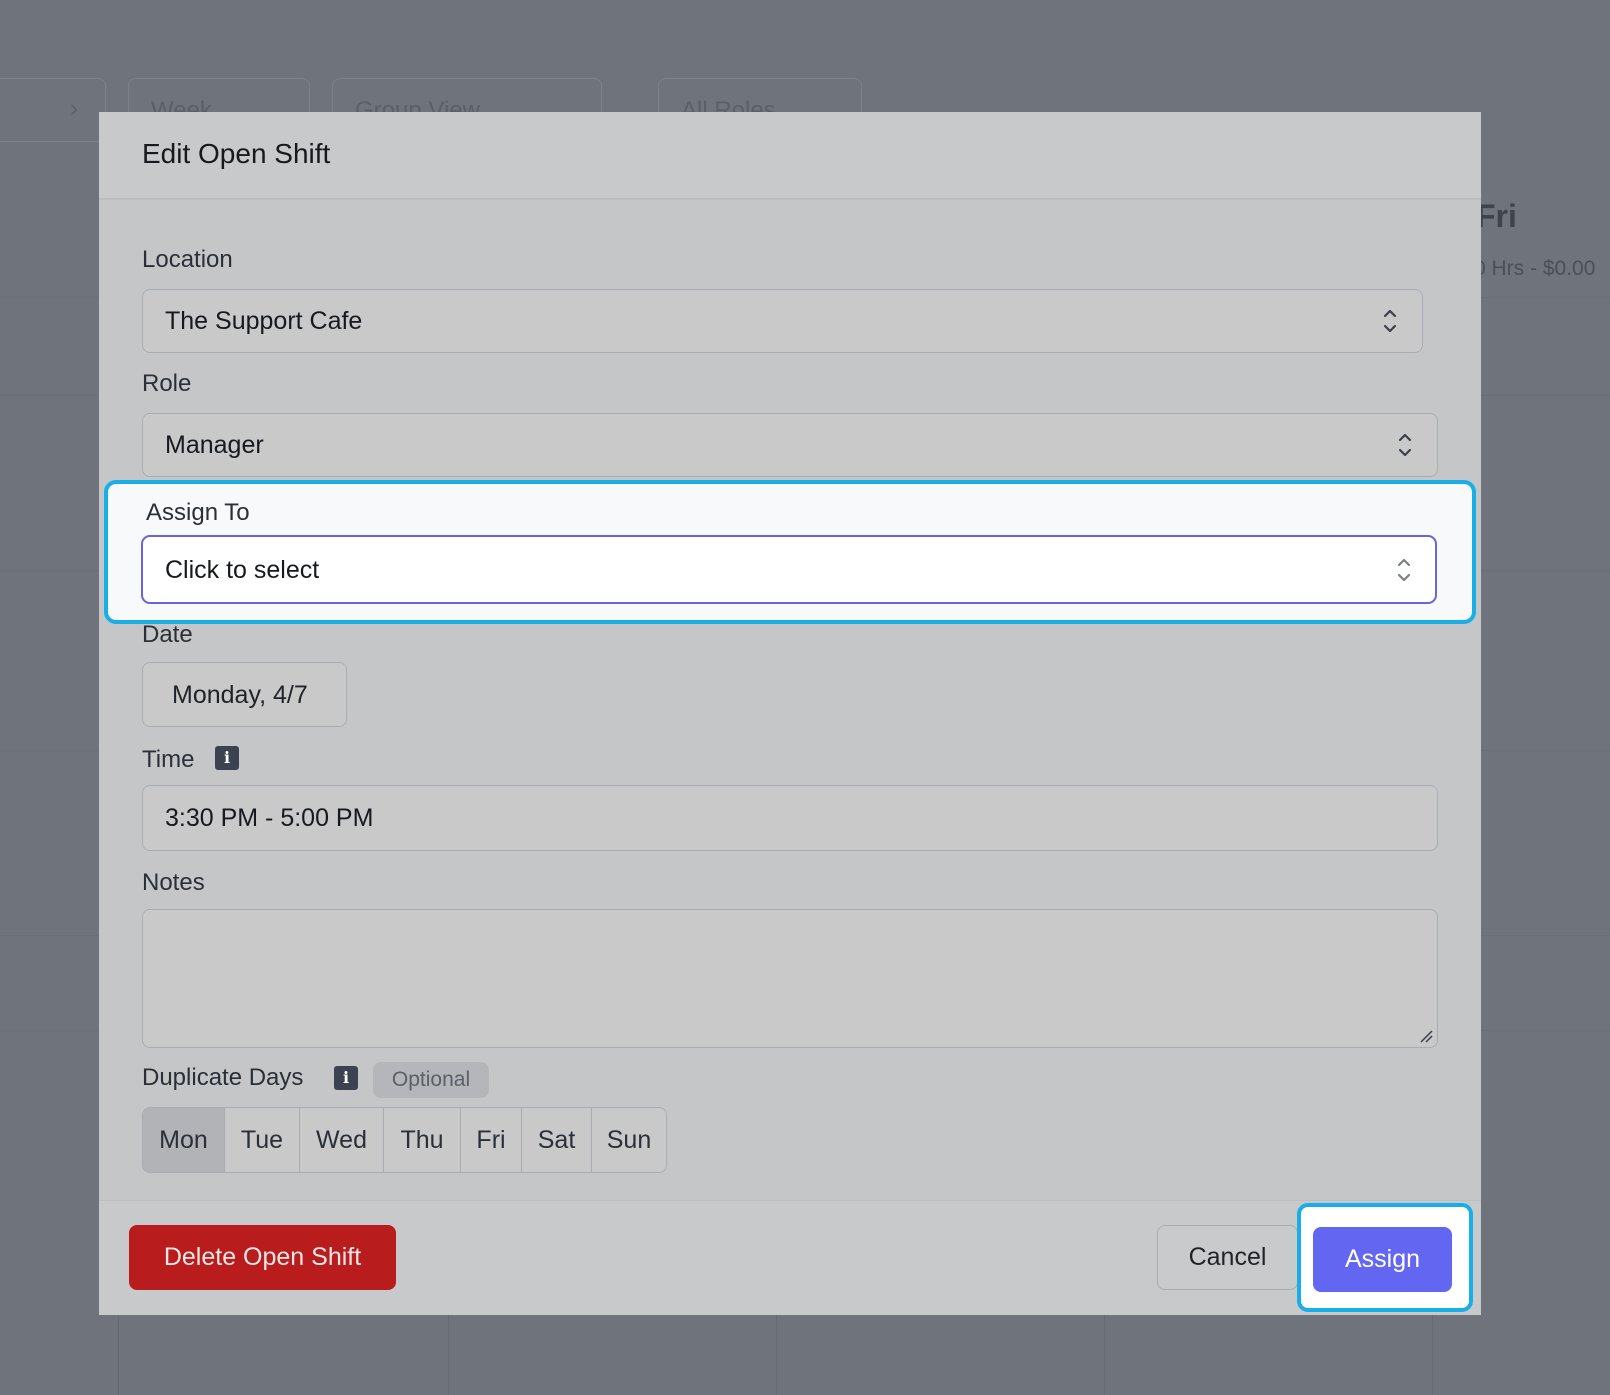 Image resolution: width=1610 pixels, height=1395 pixels. I want to click on day-toggle-sun: Sun, so click(629, 1140).